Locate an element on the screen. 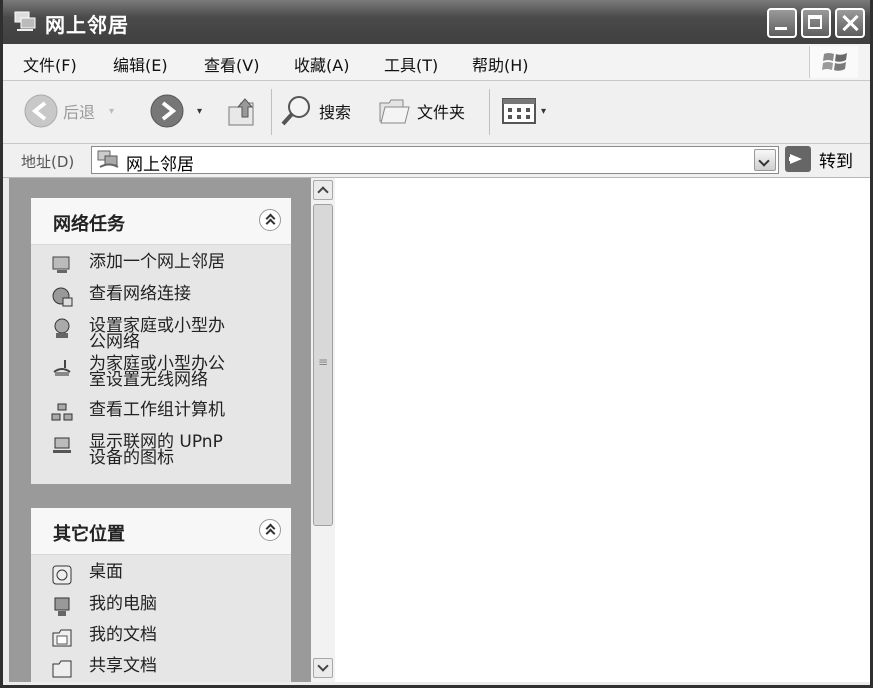  task-label: 添加一个网上邻居 is located at coordinates (157, 262).